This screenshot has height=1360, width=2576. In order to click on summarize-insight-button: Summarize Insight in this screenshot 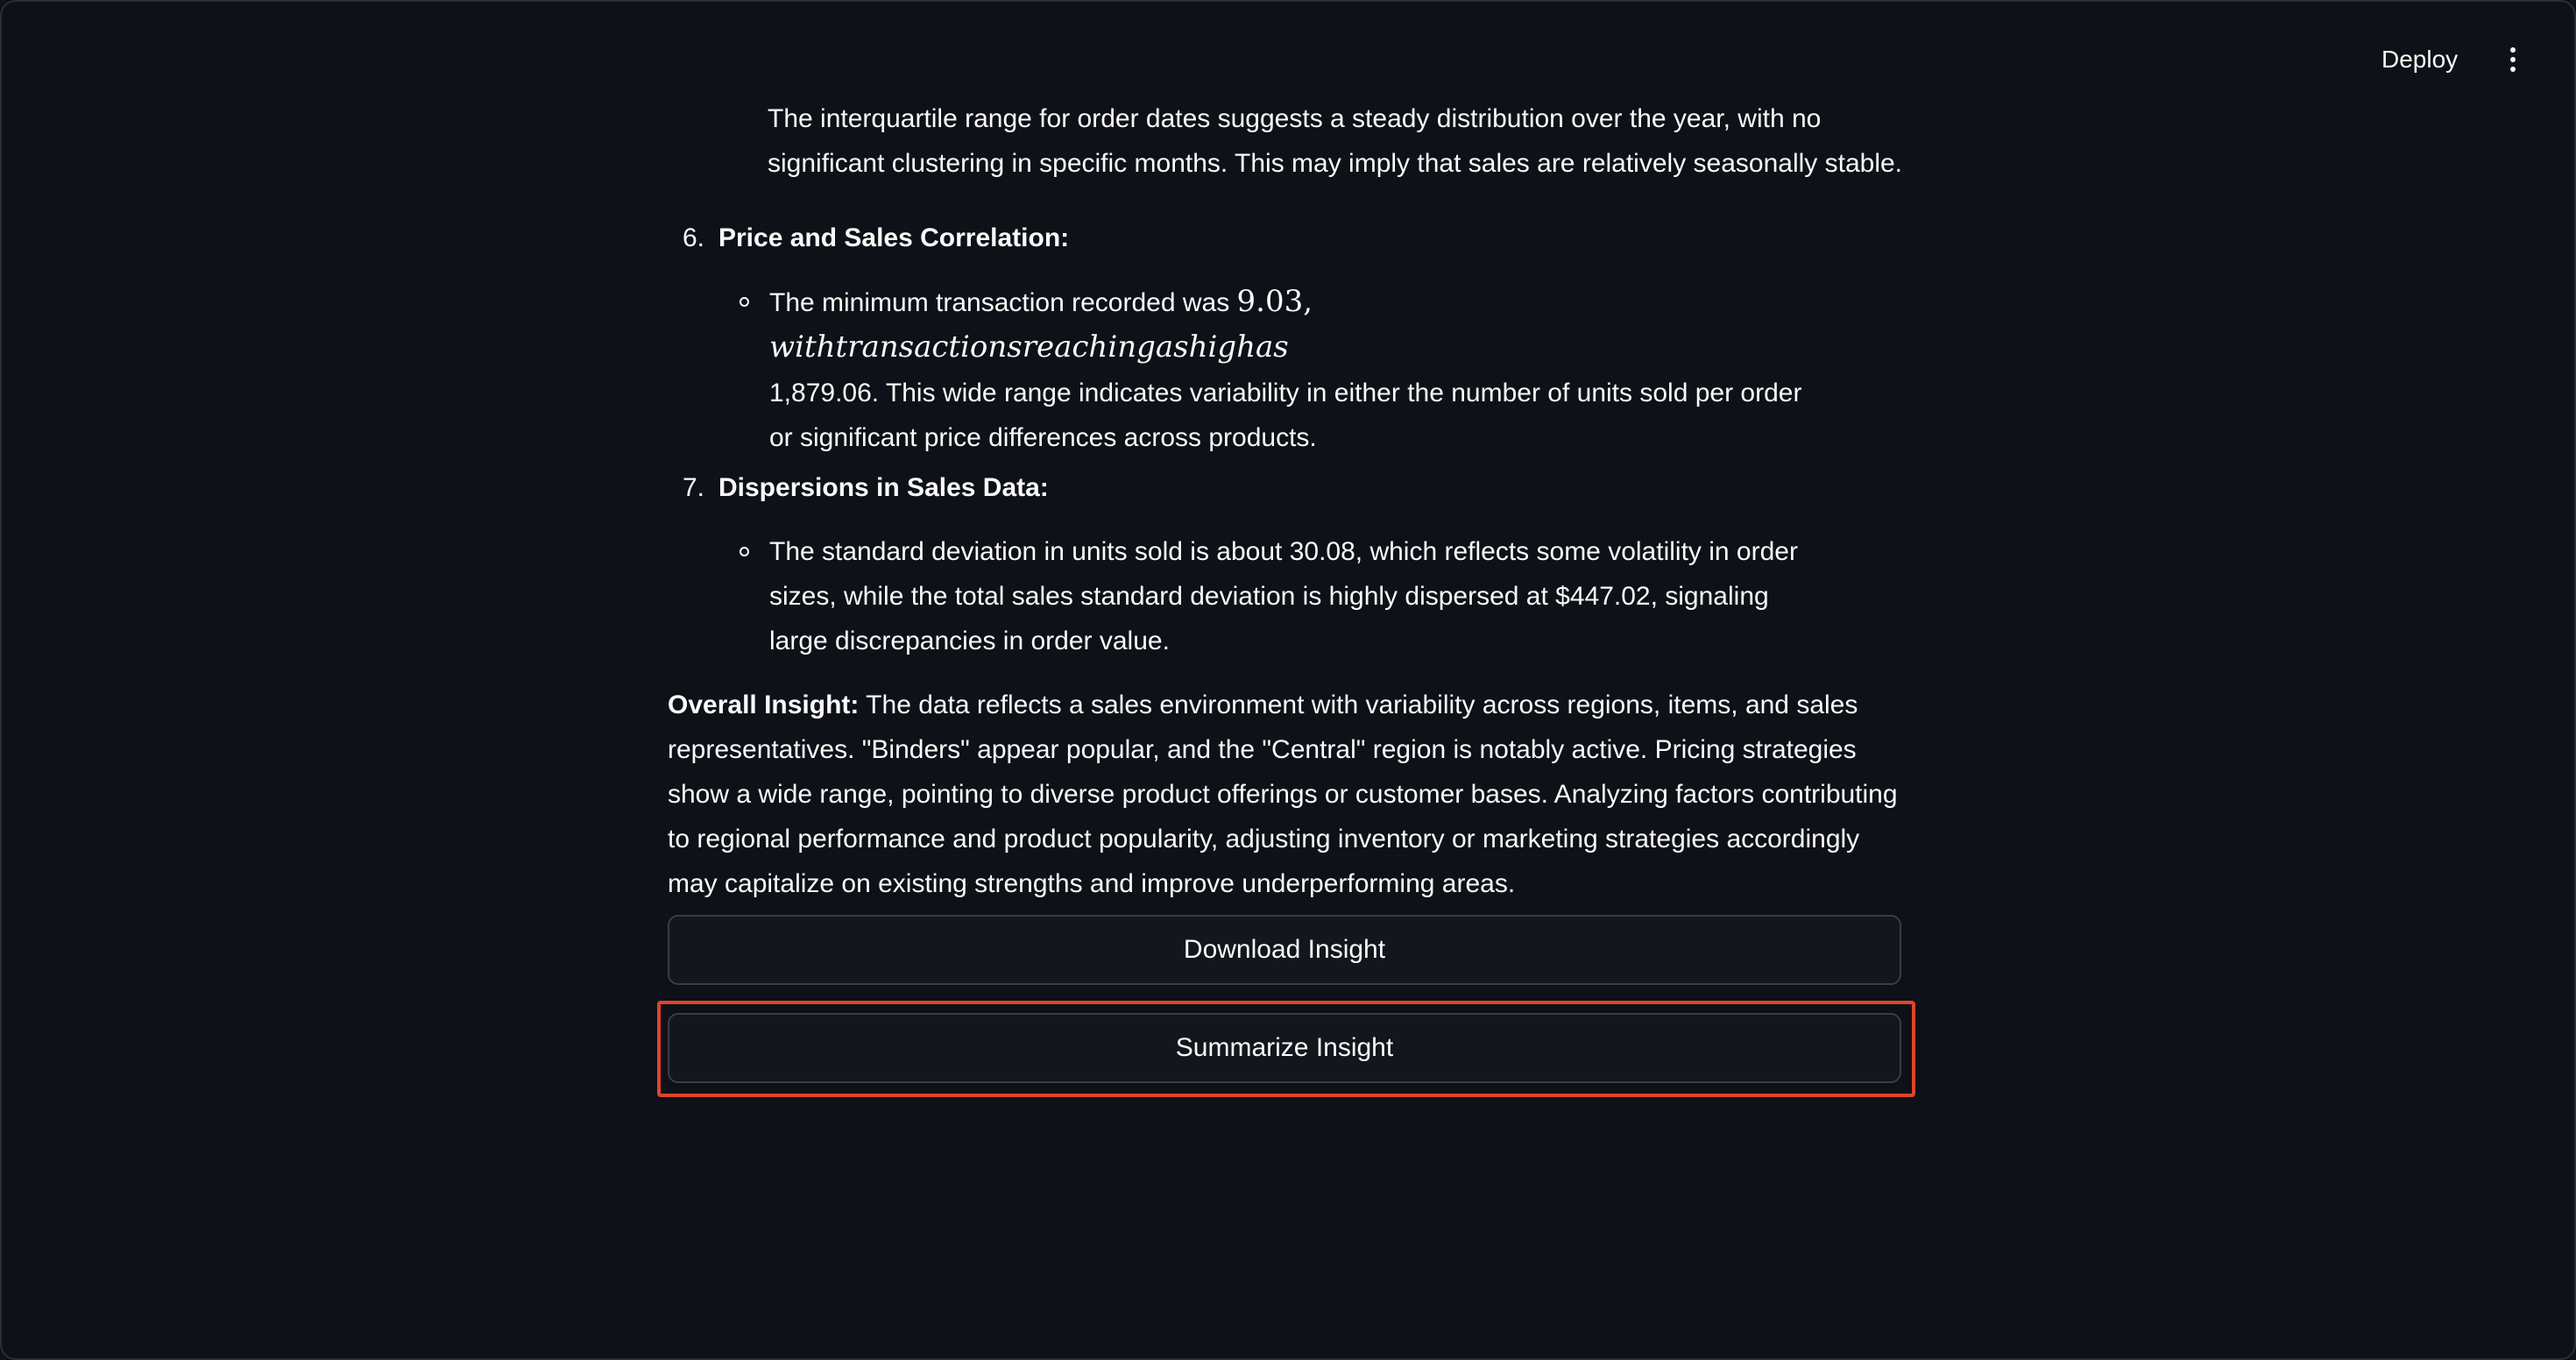, I will do `click(1284, 1048)`.